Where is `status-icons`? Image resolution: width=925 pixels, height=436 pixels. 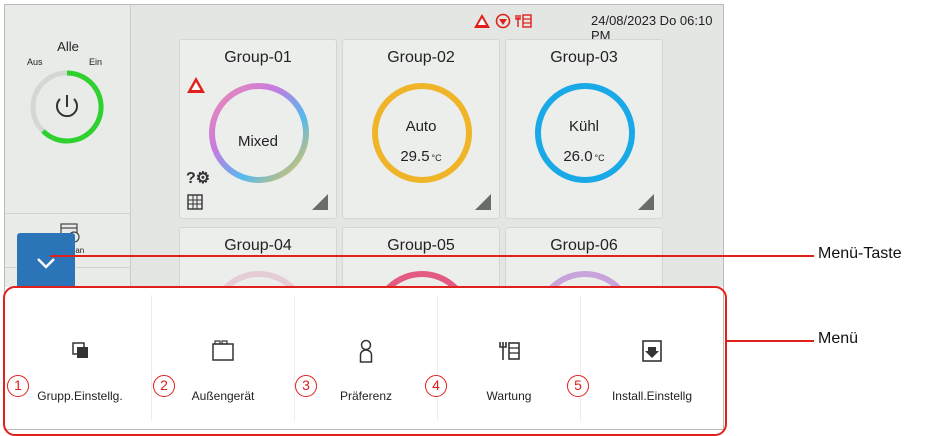
status-icons is located at coordinates (503, 21).